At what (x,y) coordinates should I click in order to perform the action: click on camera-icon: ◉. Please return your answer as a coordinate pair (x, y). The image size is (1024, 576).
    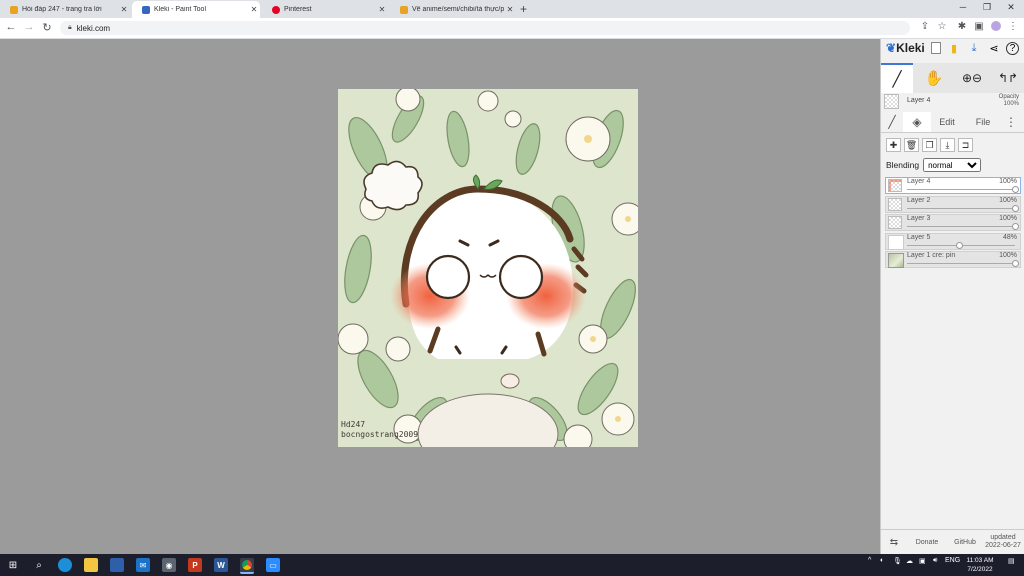
    Looking at the image, I should click on (169, 565).